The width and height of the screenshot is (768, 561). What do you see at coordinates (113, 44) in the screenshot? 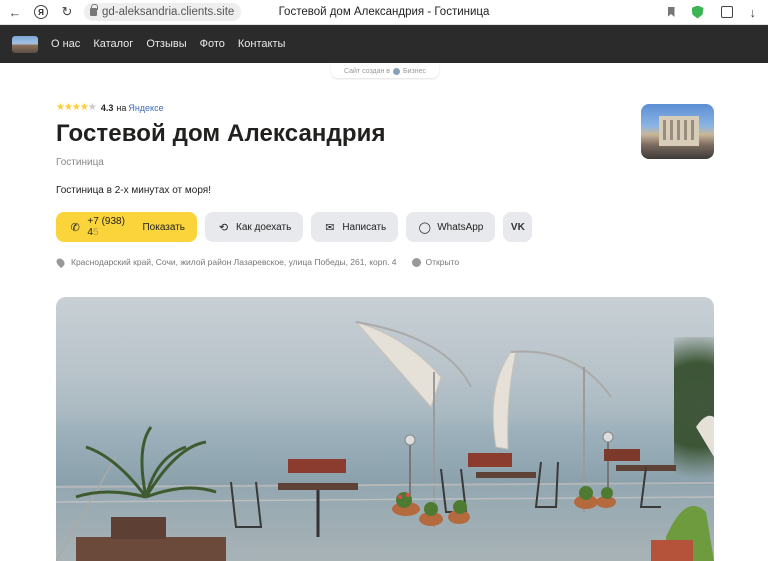
I see `nav-item-catalog: Каталог` at bounding box center [113, 44].